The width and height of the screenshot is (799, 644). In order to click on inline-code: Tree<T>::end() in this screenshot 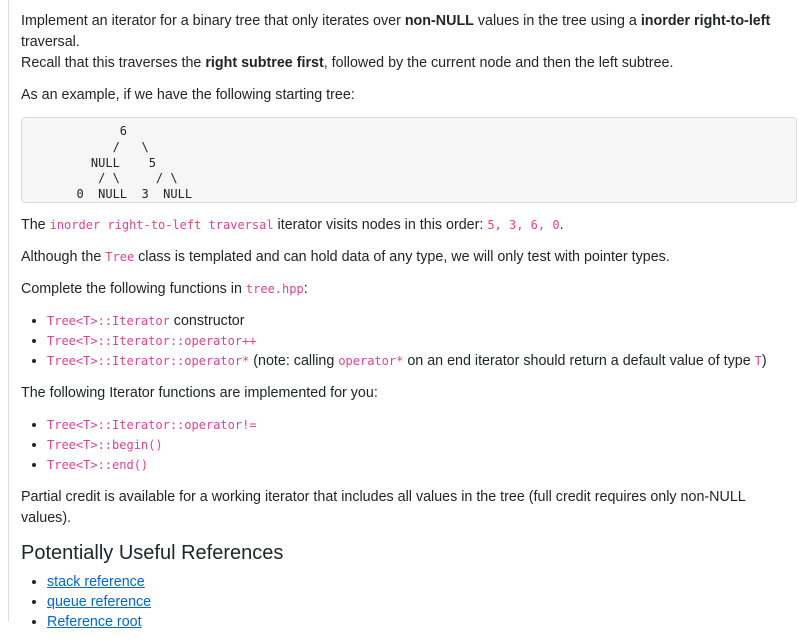, I will do `click(98, 465)`.